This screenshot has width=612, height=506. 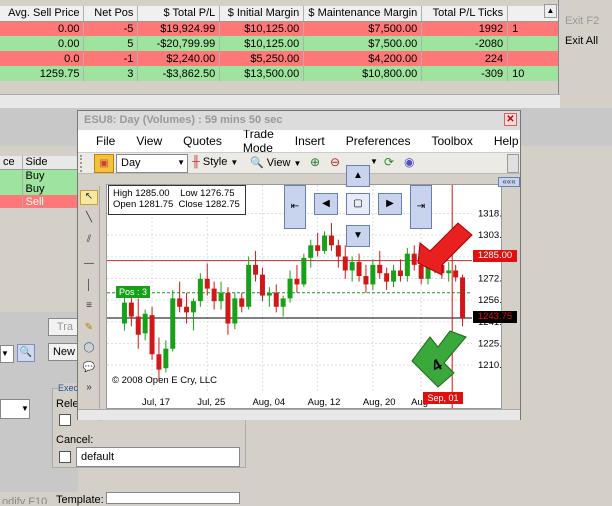 What do you see at coordinates (42, 14) in the screenshot?
I see `col-avg-sell-price: Avg. Sell Price` at bounding box center [42, 14].